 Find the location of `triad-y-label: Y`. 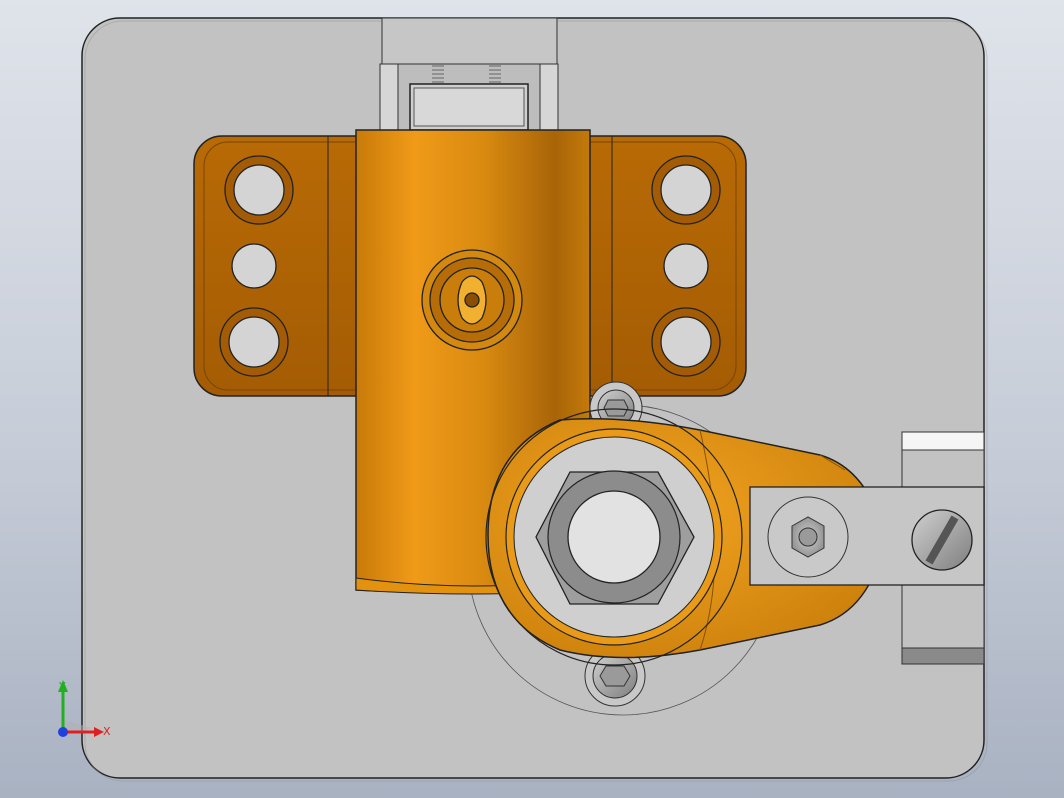

triad-y-label: Y is located at coordinates (62, 686).